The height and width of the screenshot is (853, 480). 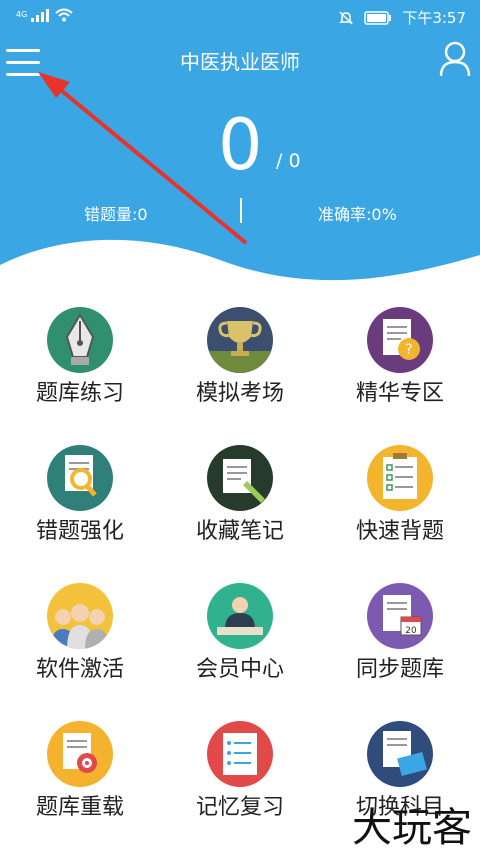 I want to click on grid-item-mock-exam: 模拟考场, so click(x=240, y=365).